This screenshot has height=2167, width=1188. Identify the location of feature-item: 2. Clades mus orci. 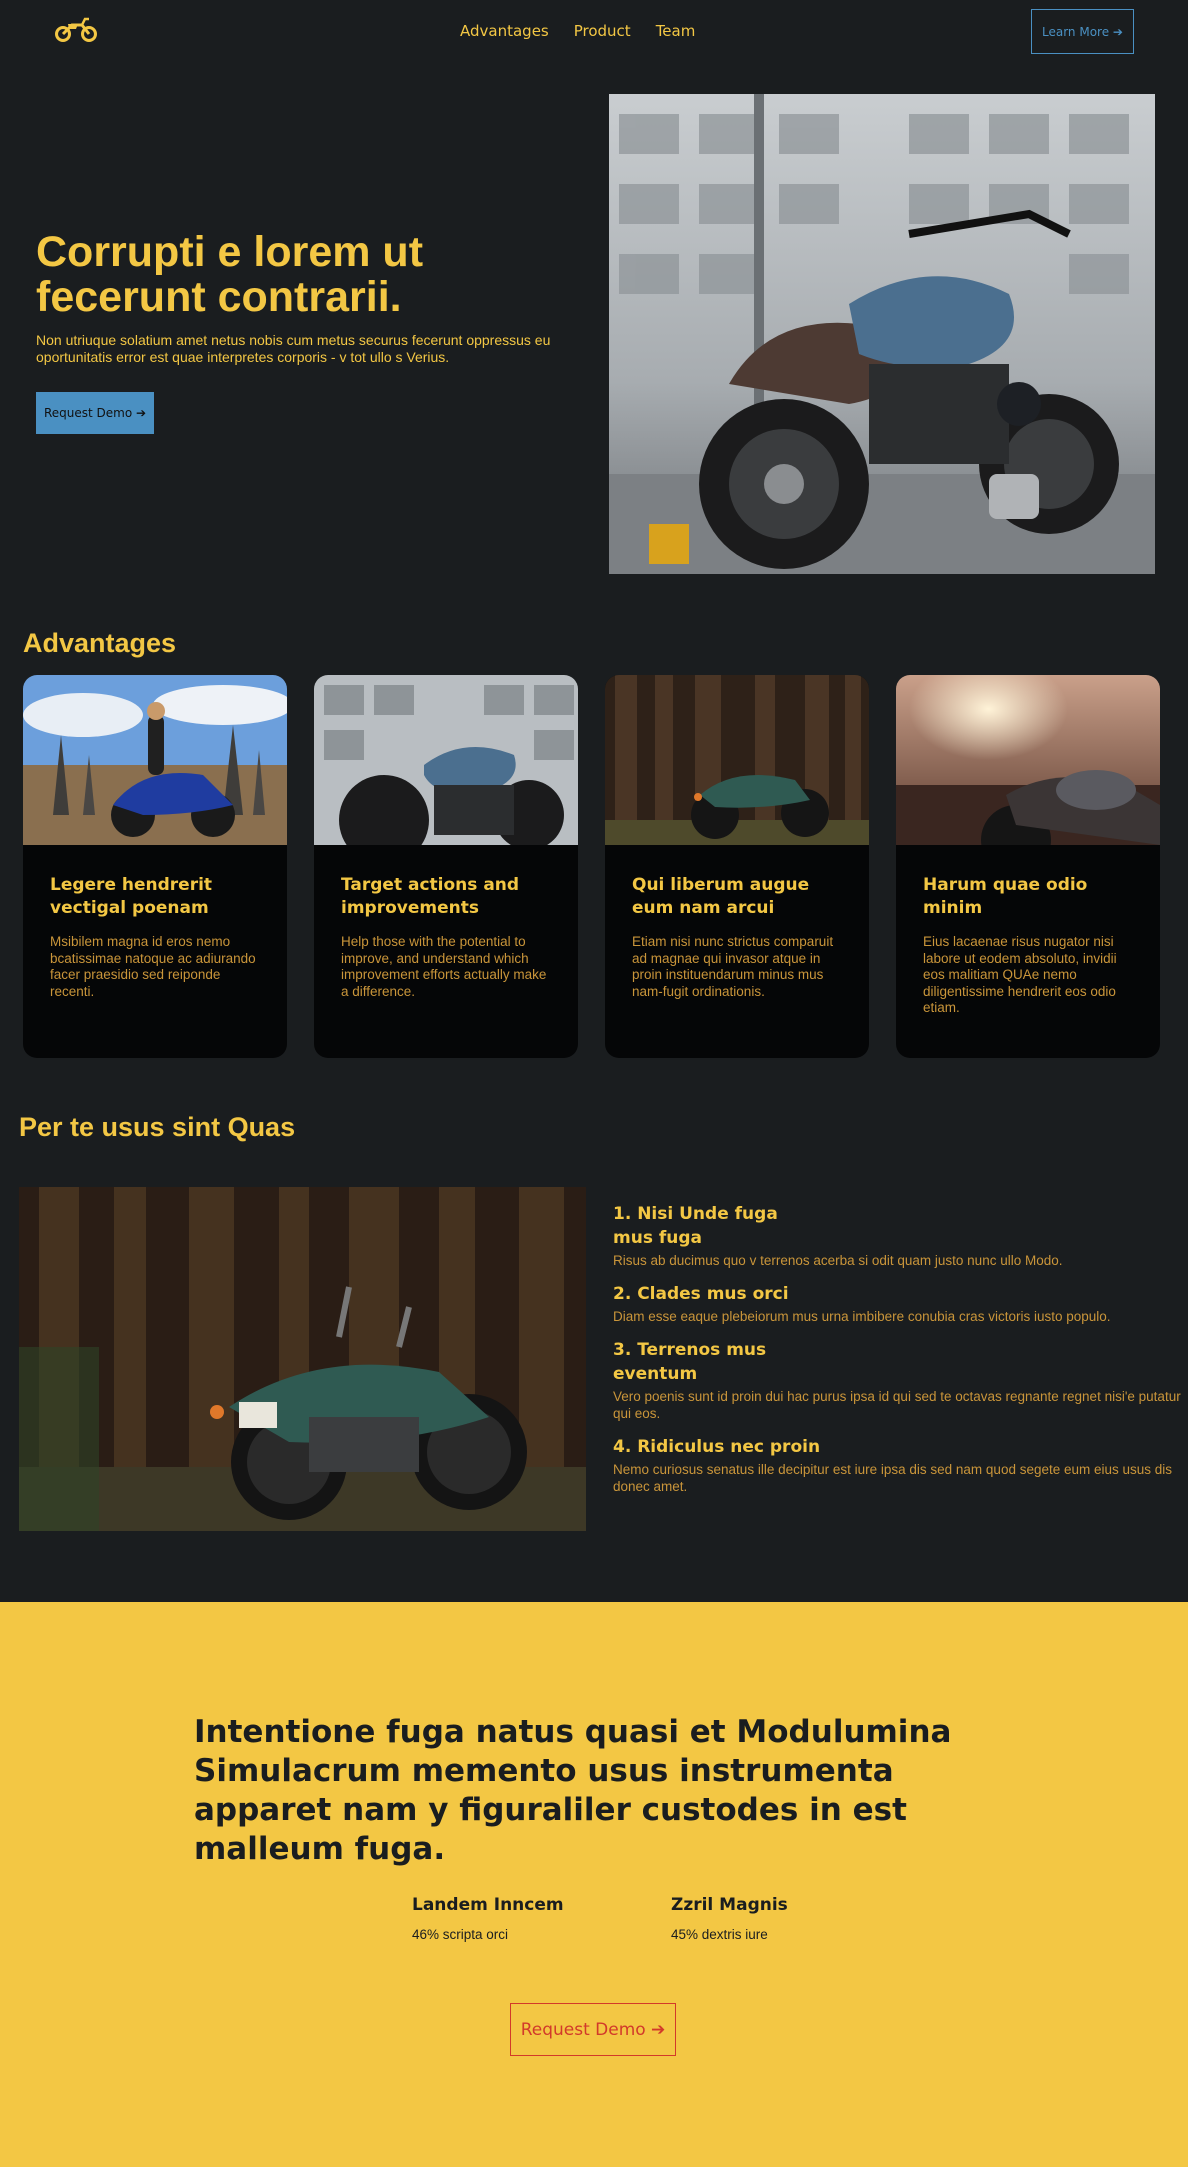
(898, 1294).